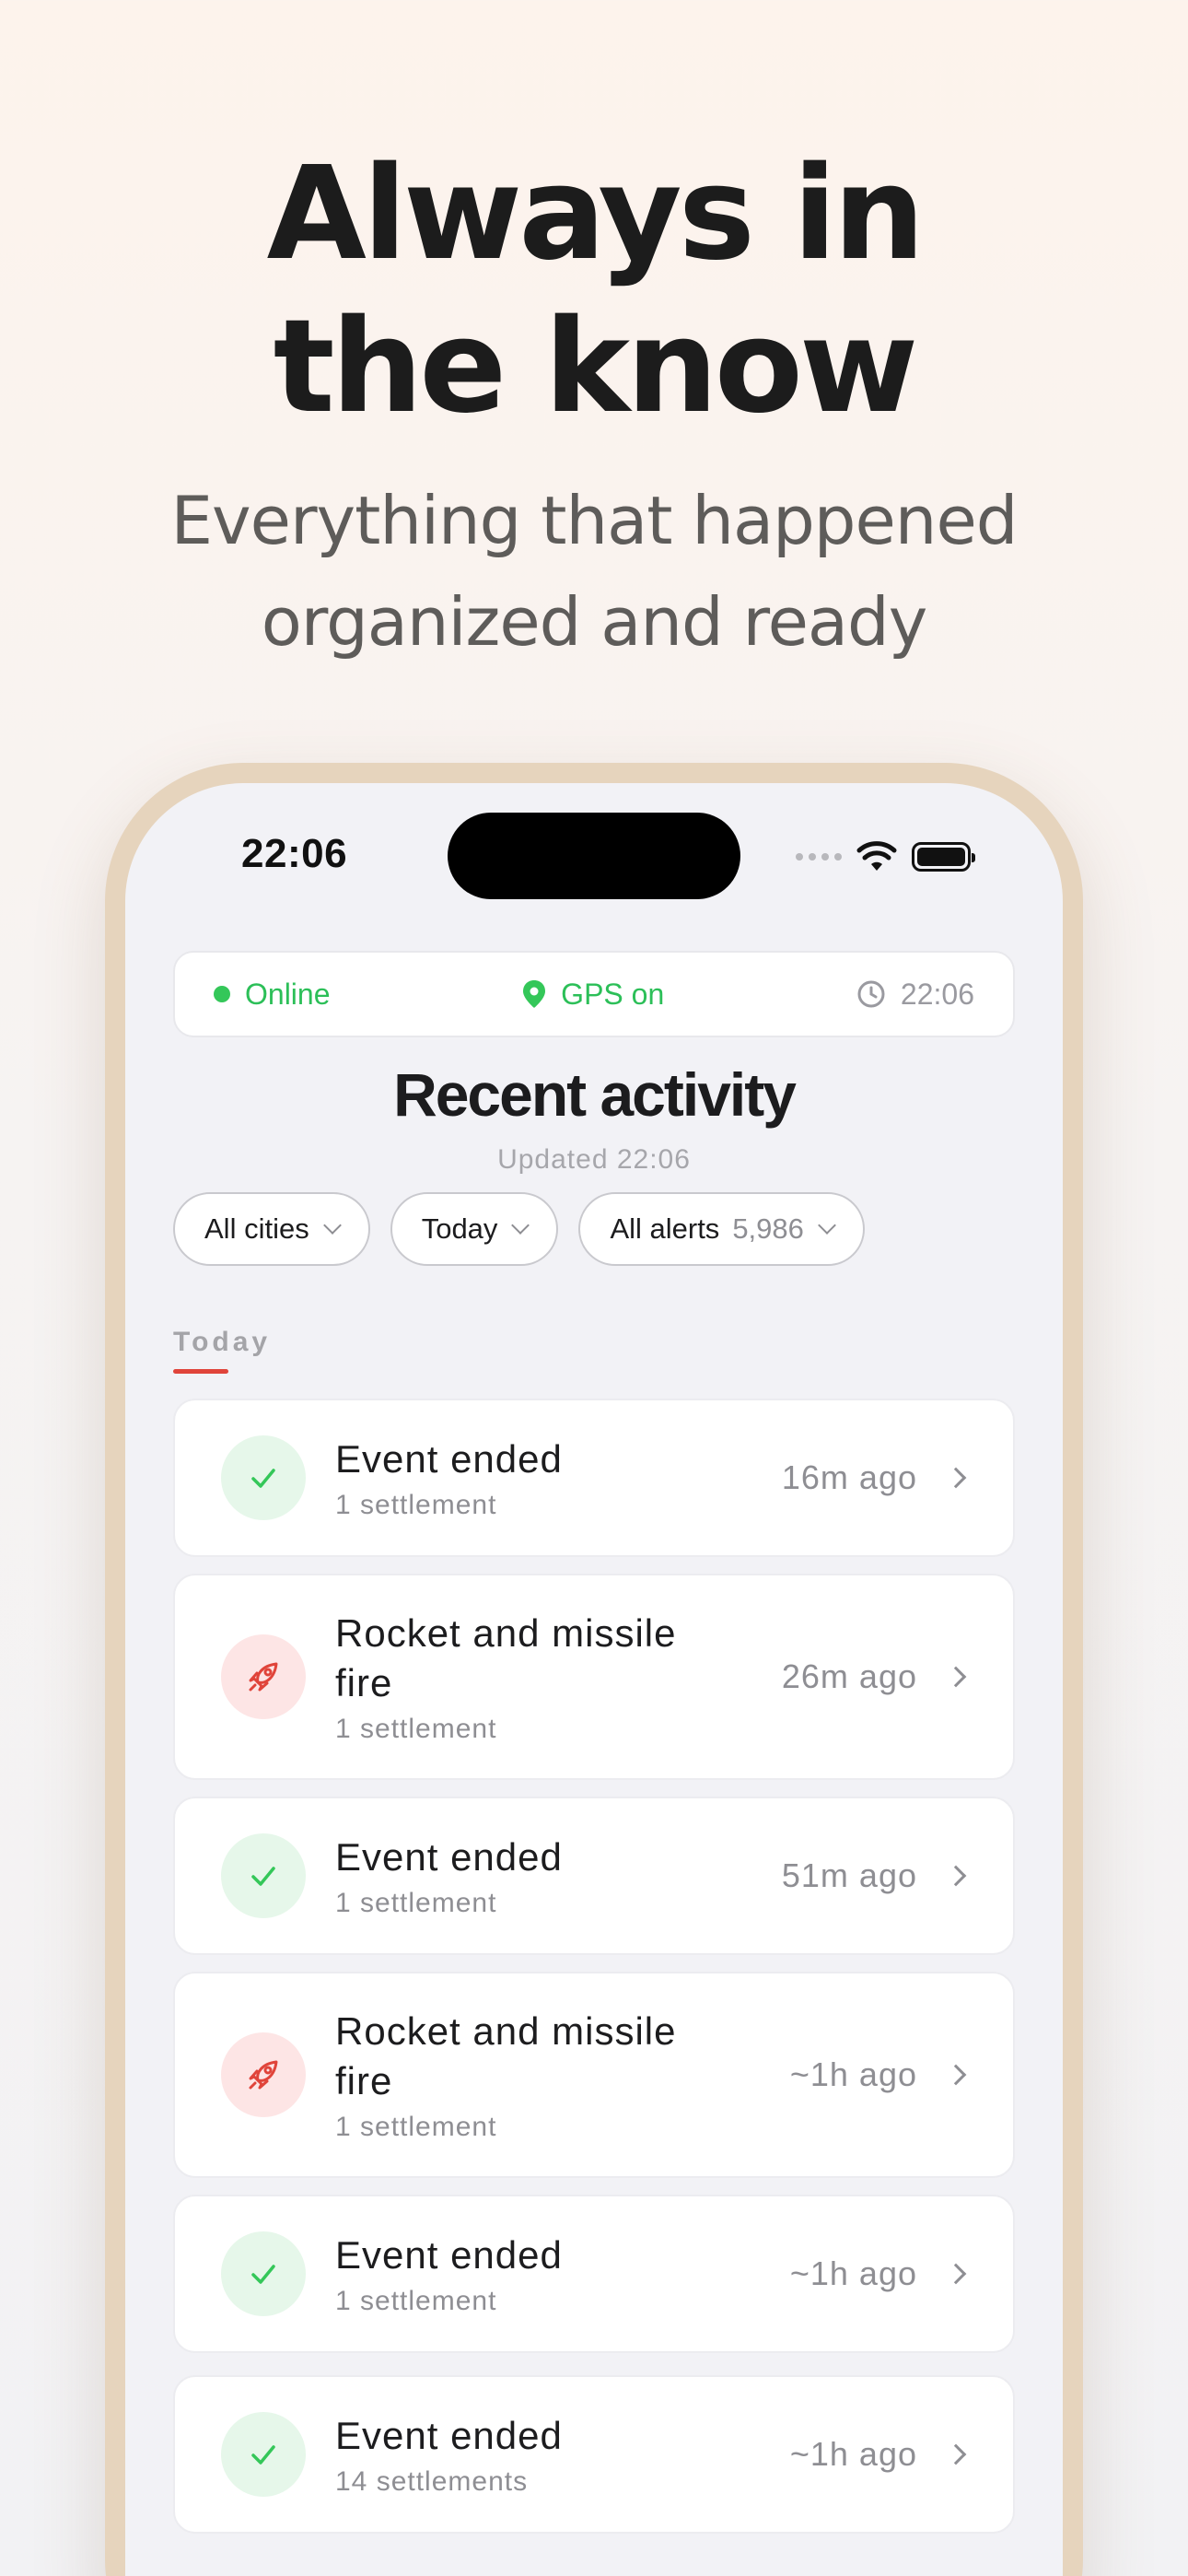 The width and height of the screenshot is (1188, 2576). I want to click on wifi-icon, so click(876, 856).